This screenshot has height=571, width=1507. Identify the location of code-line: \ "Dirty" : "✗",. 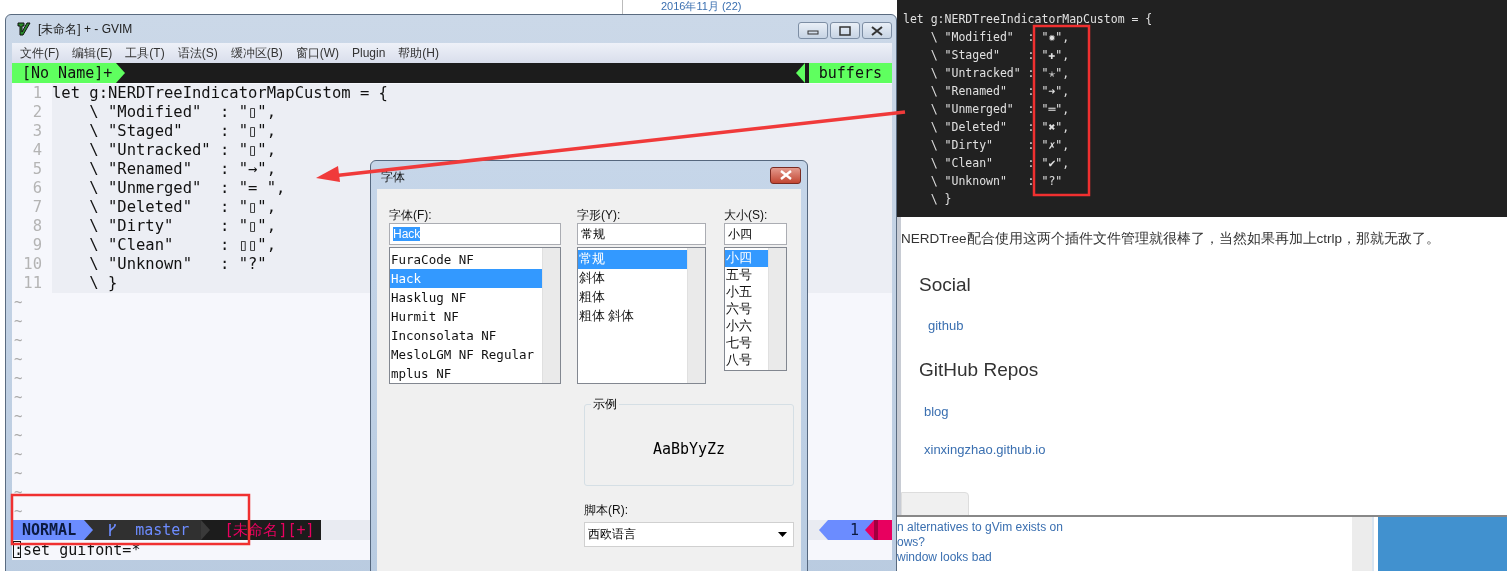
(1000, 145).